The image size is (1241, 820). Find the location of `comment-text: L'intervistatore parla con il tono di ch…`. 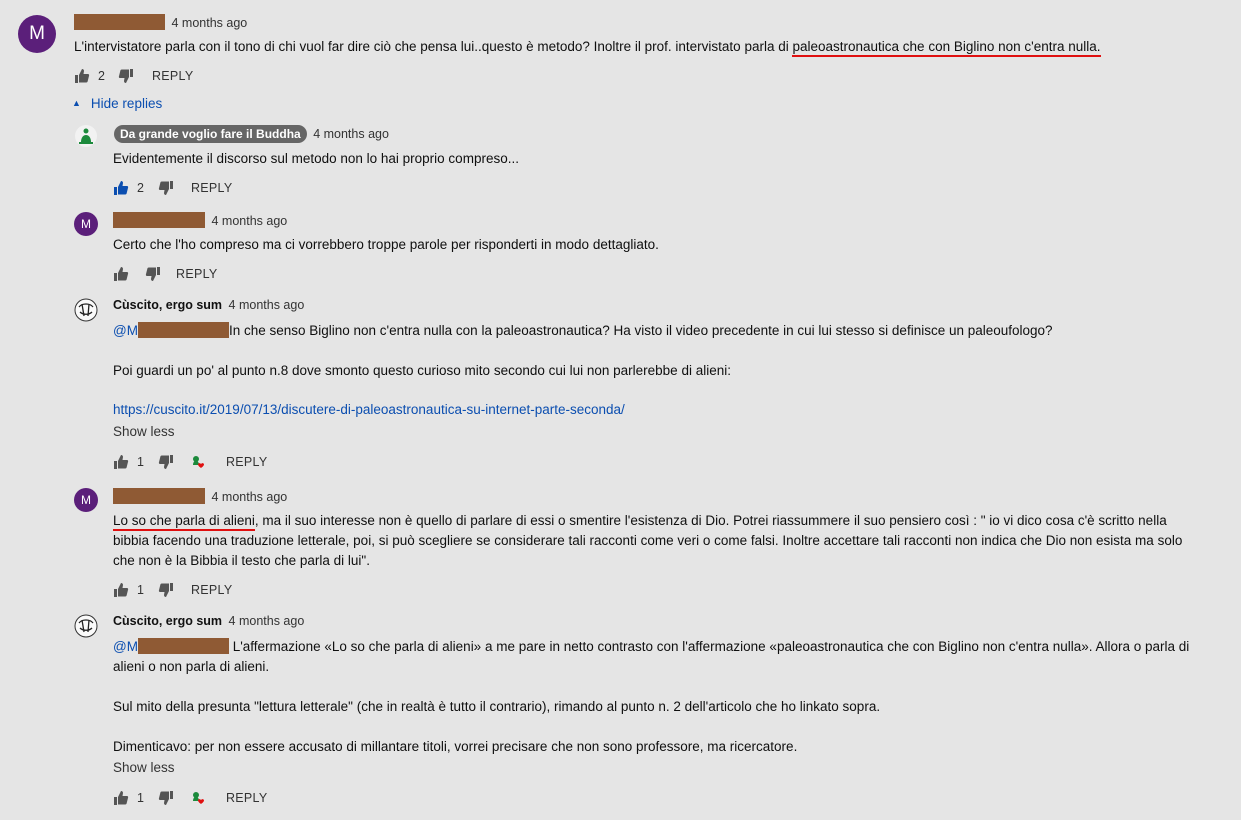

comment-text: L'intervistatore parla con il tono di ch… is located at coordinates (587, 47).